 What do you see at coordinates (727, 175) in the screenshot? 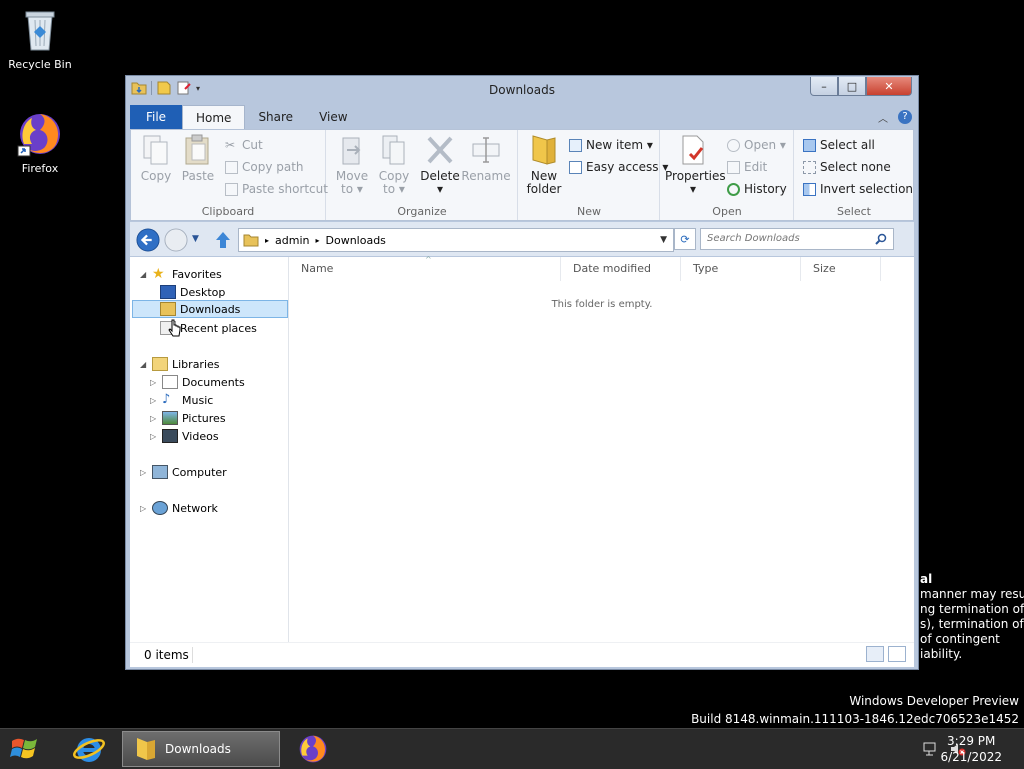
I see `open-group: Properties ▾ Open ▾ Edit History Open` at bounding box center [727, 175].